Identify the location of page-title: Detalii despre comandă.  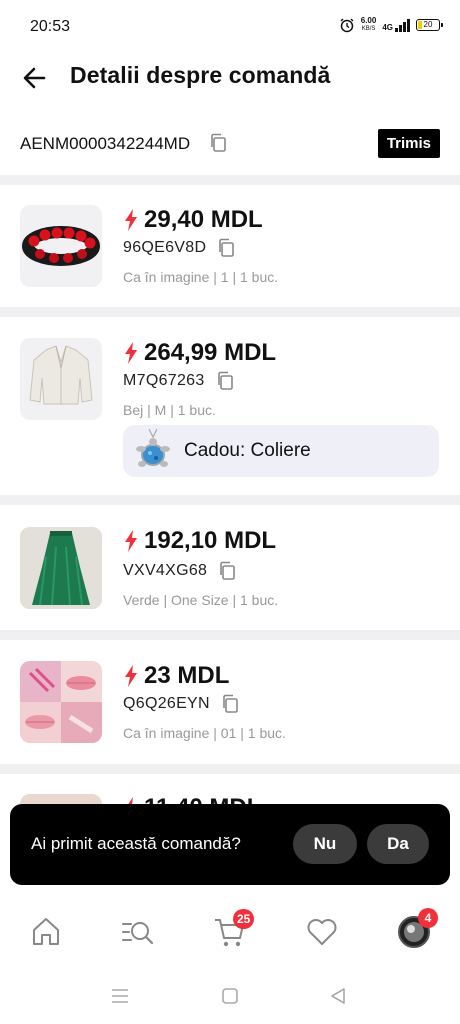
(200, 75).